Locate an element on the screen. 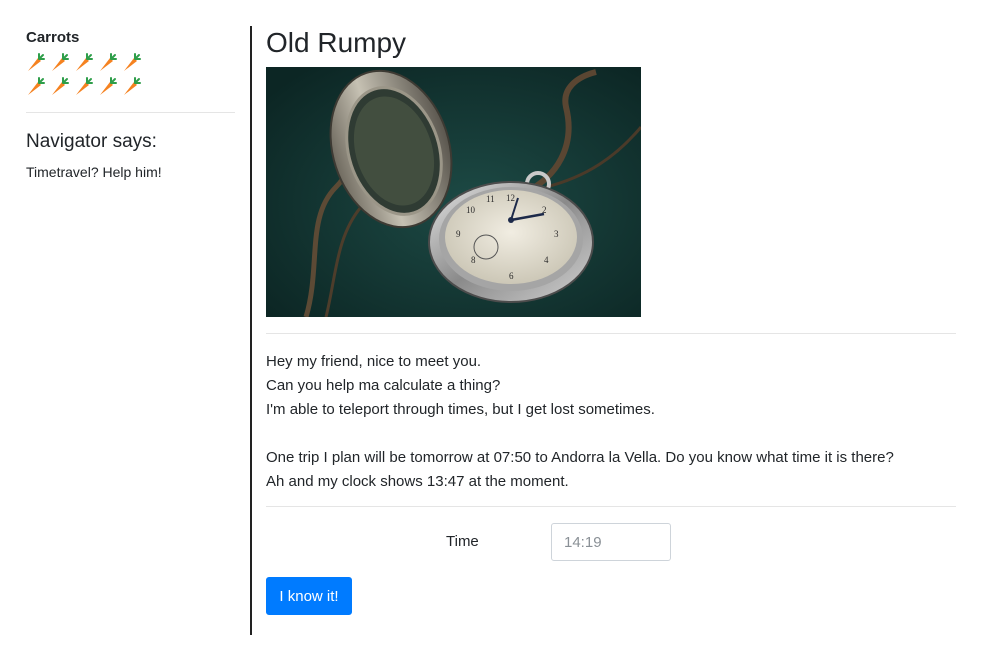  time-label: Time is located at coordinates (462, 541).